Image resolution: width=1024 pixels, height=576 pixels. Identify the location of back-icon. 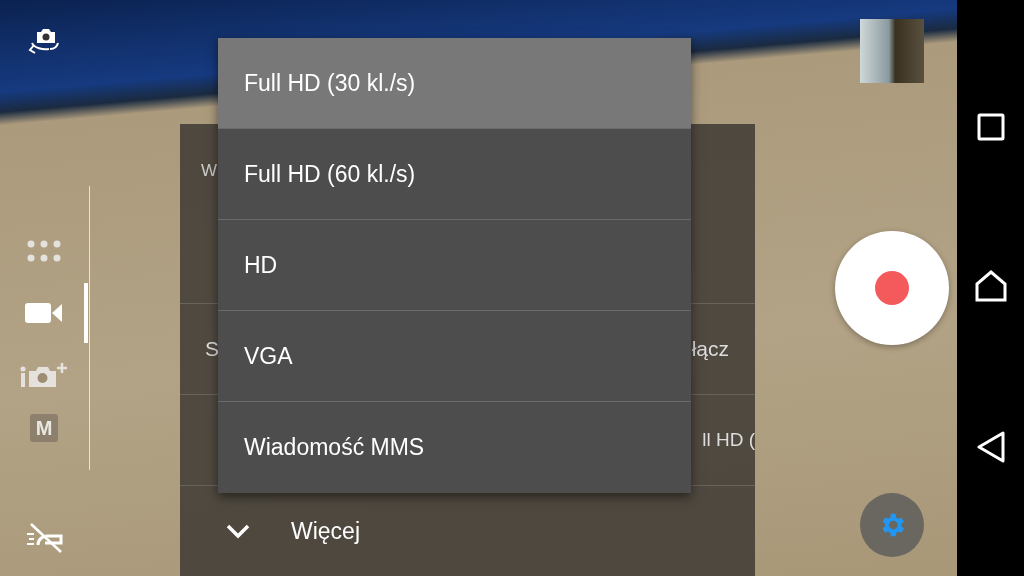
(990, 447).